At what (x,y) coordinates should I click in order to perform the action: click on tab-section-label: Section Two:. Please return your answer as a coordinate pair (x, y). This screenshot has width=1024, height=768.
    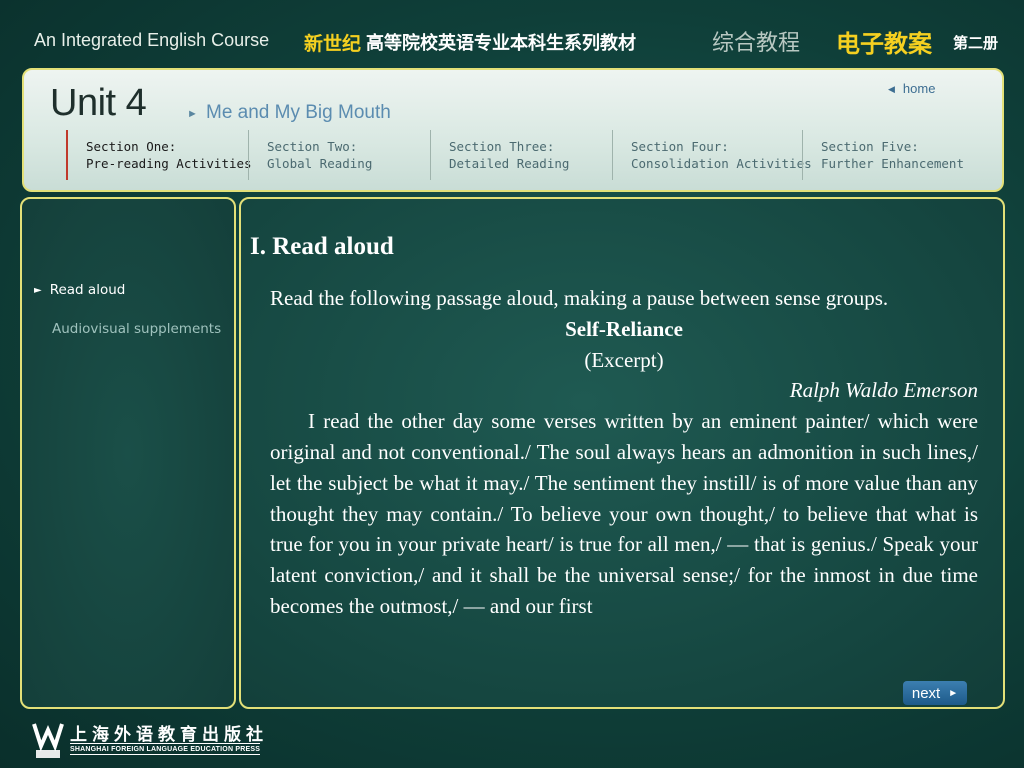
    Looking at the image, I should click on (312, 146).